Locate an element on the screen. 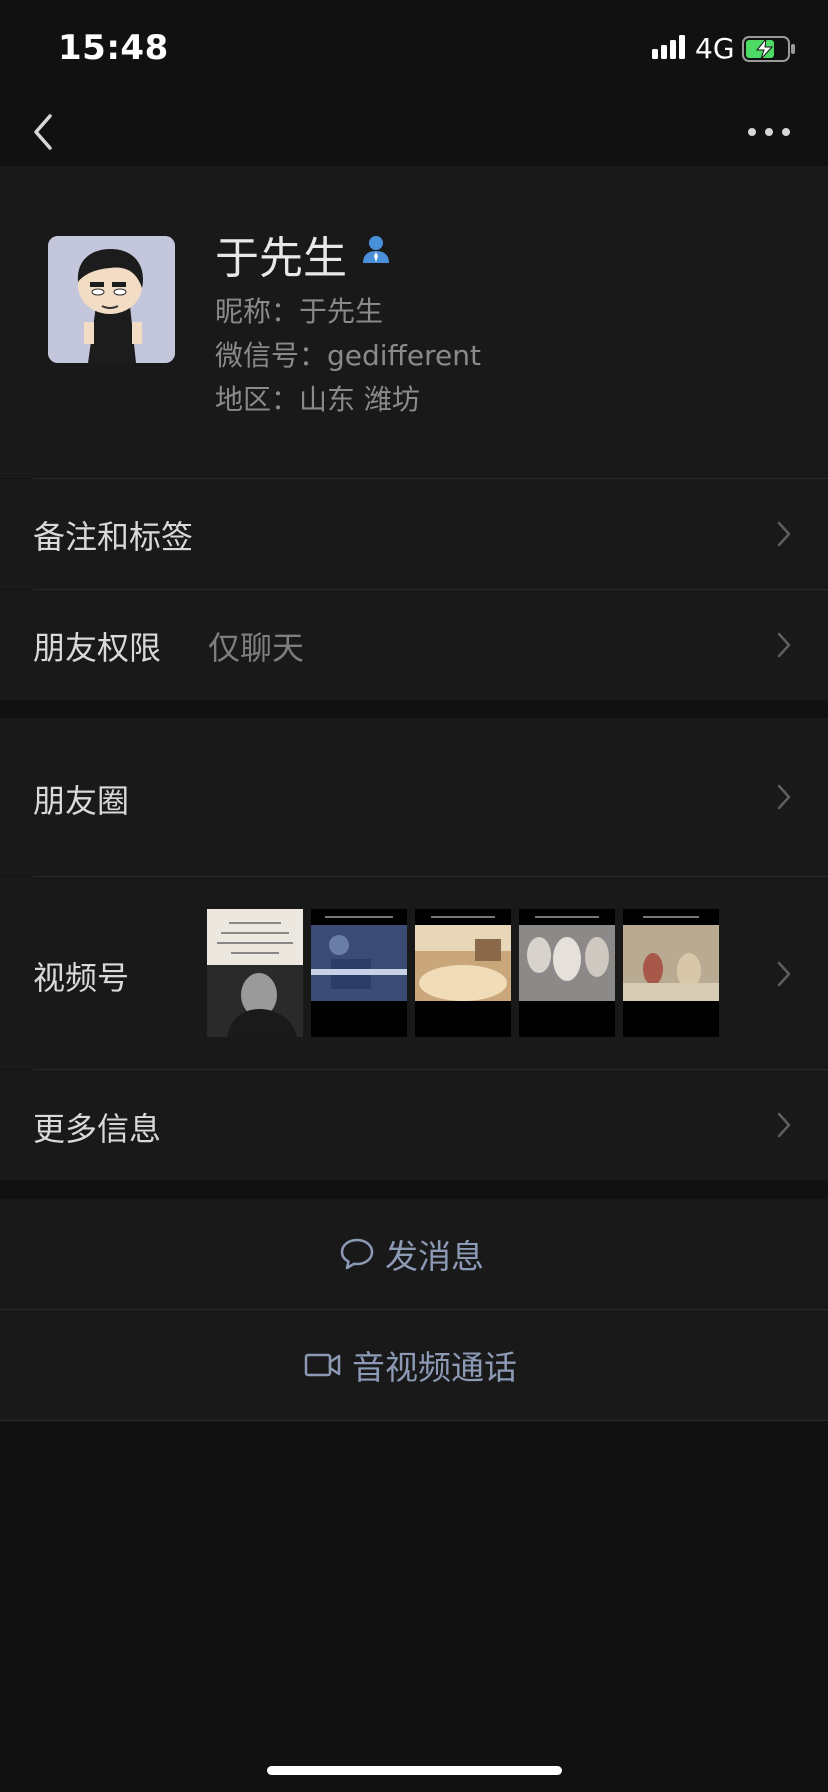 The image size is (828, 1792). send-message-label: 发消息 is located at coordinates (434, 1256).